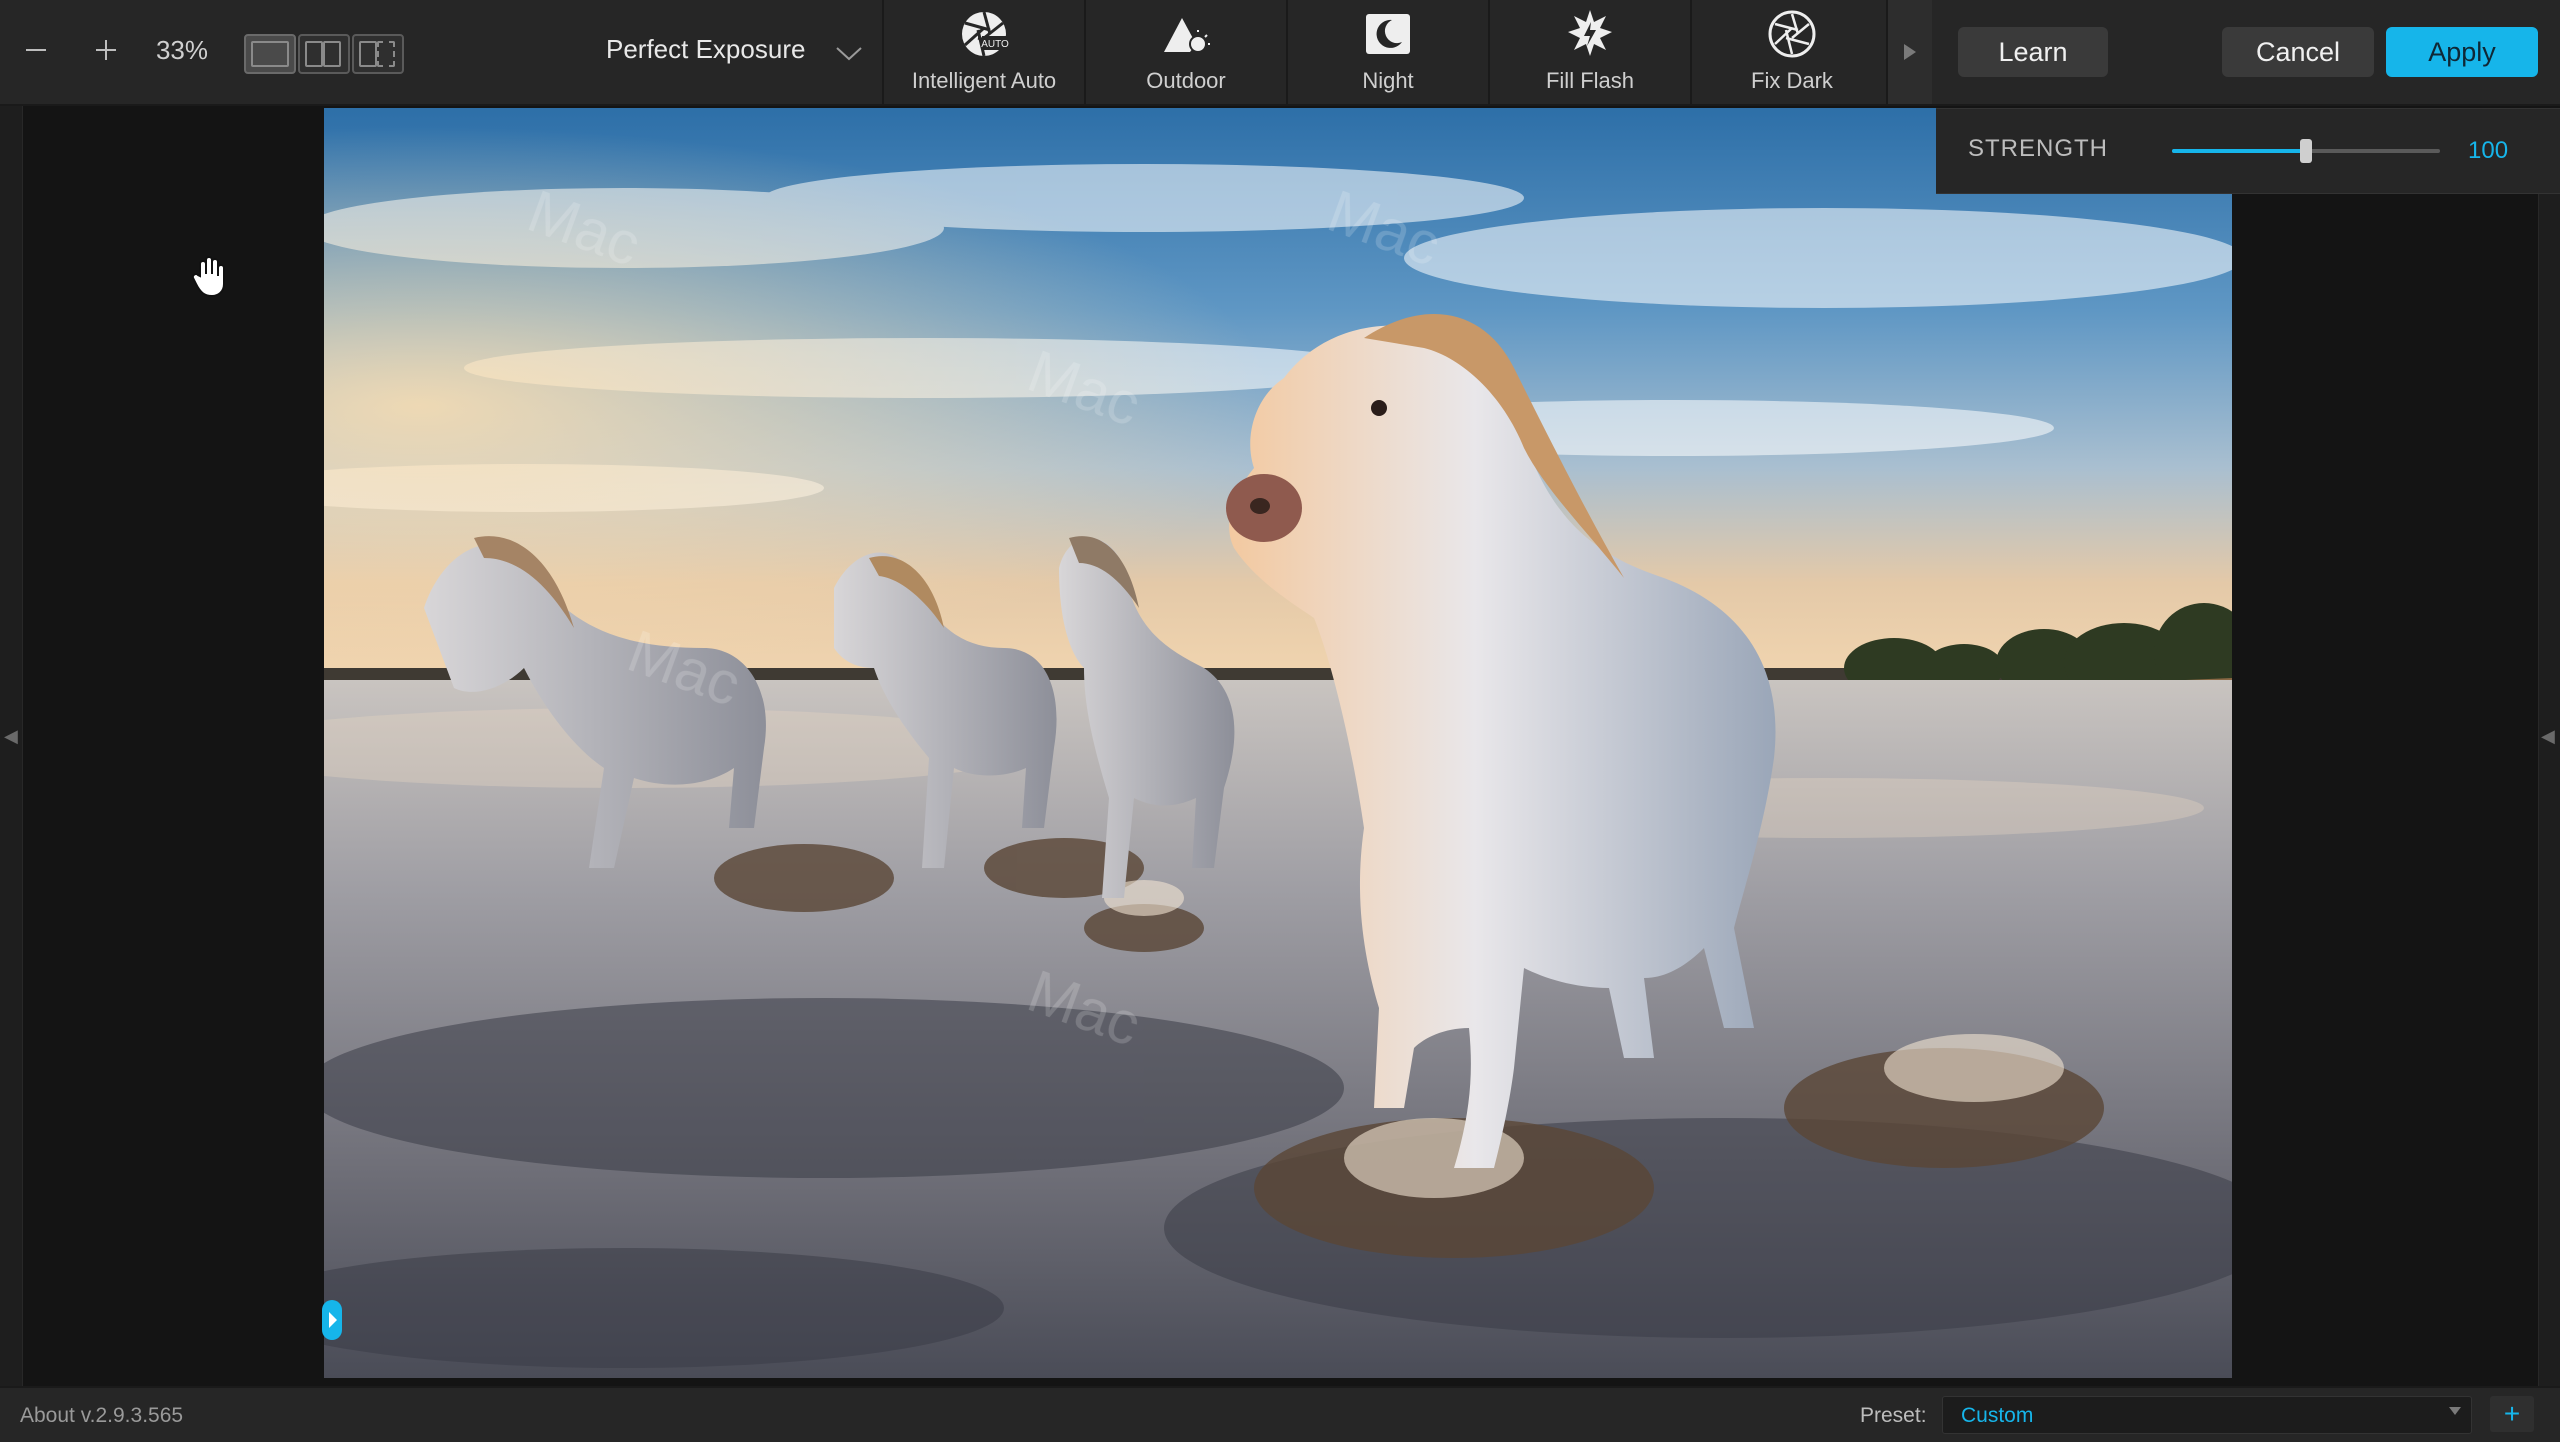 The image size is (2560, 1442). I want to click on aperture-auto-icon: AUTO, so click(984, 34).